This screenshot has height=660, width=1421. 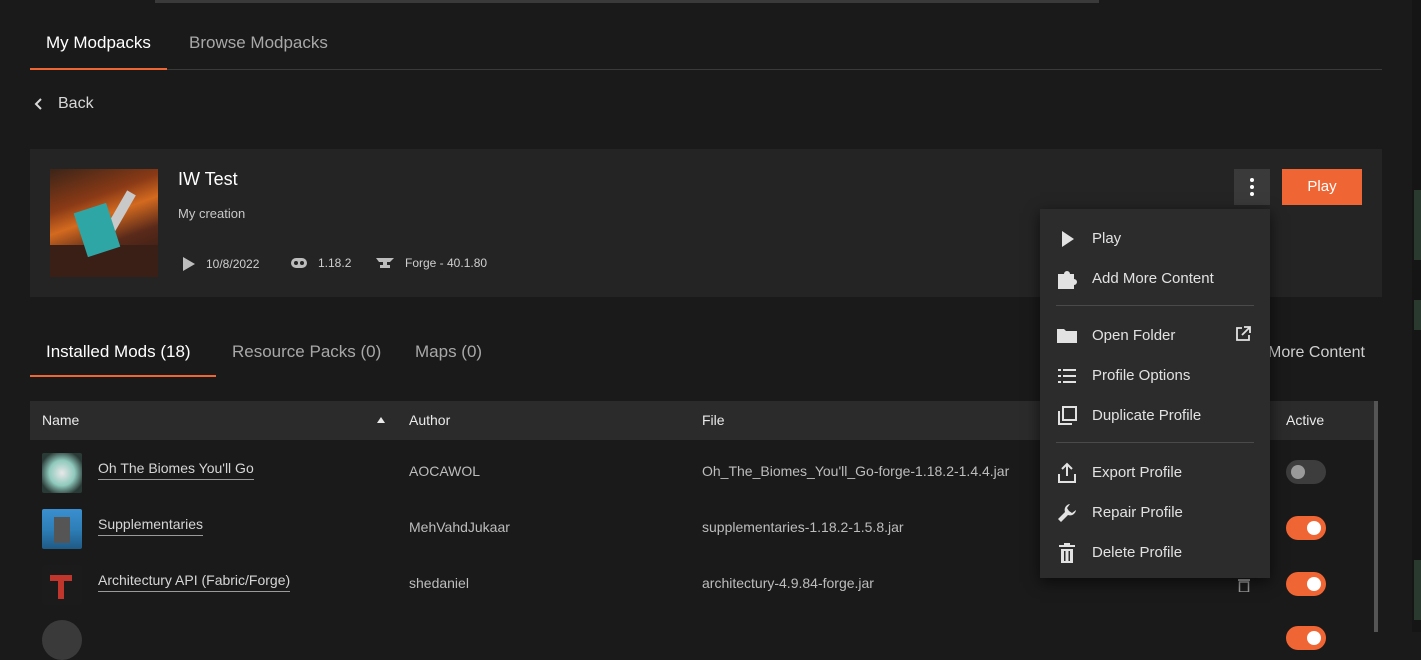 I want to click on kebab-icon, so click(x=1252, y=187).